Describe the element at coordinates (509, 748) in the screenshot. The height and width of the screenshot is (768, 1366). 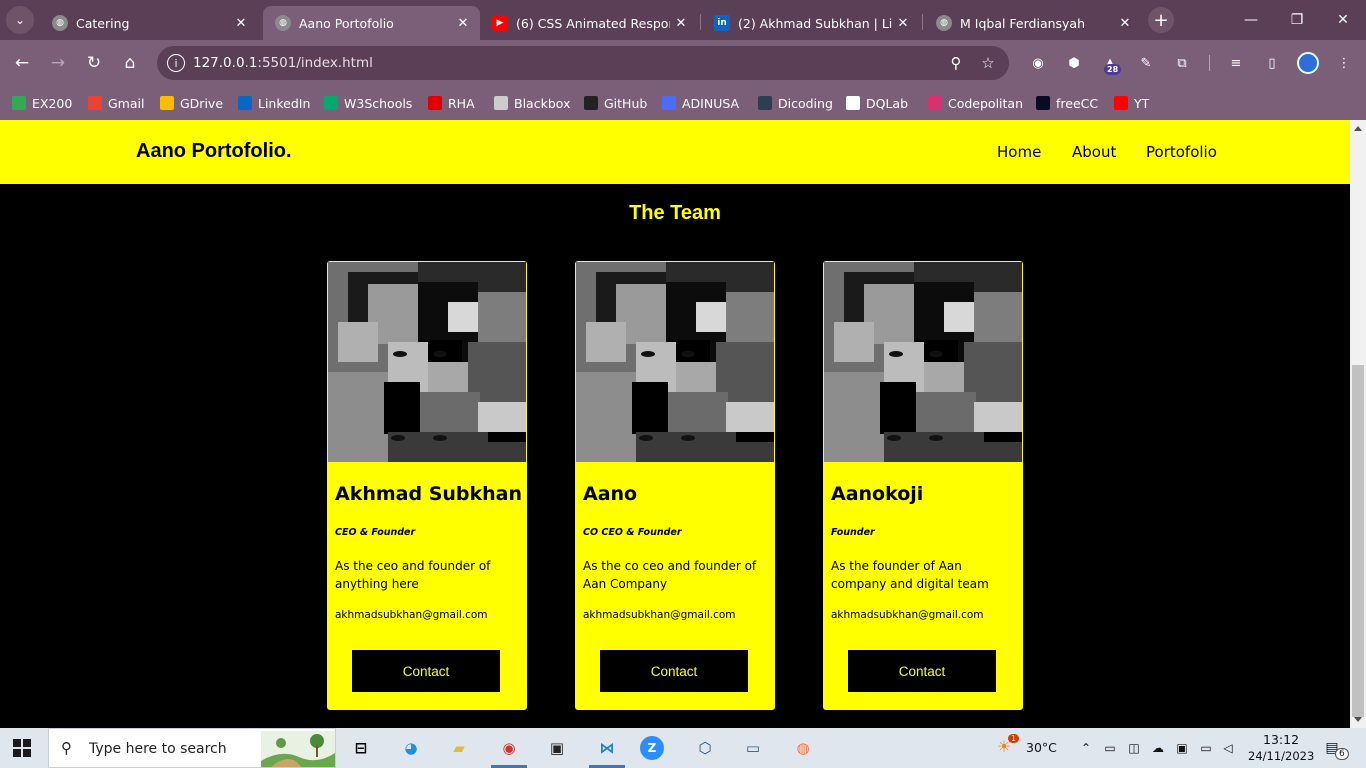
I see `chrome-icon: ◉` at that location.